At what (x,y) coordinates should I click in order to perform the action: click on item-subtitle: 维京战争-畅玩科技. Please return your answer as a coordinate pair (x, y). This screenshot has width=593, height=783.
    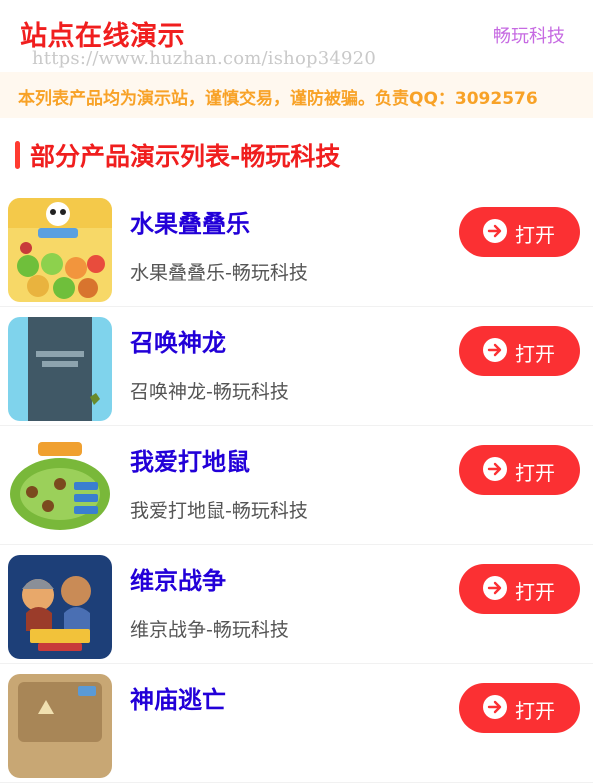
    Looking at the image, I should click on (209, 630).